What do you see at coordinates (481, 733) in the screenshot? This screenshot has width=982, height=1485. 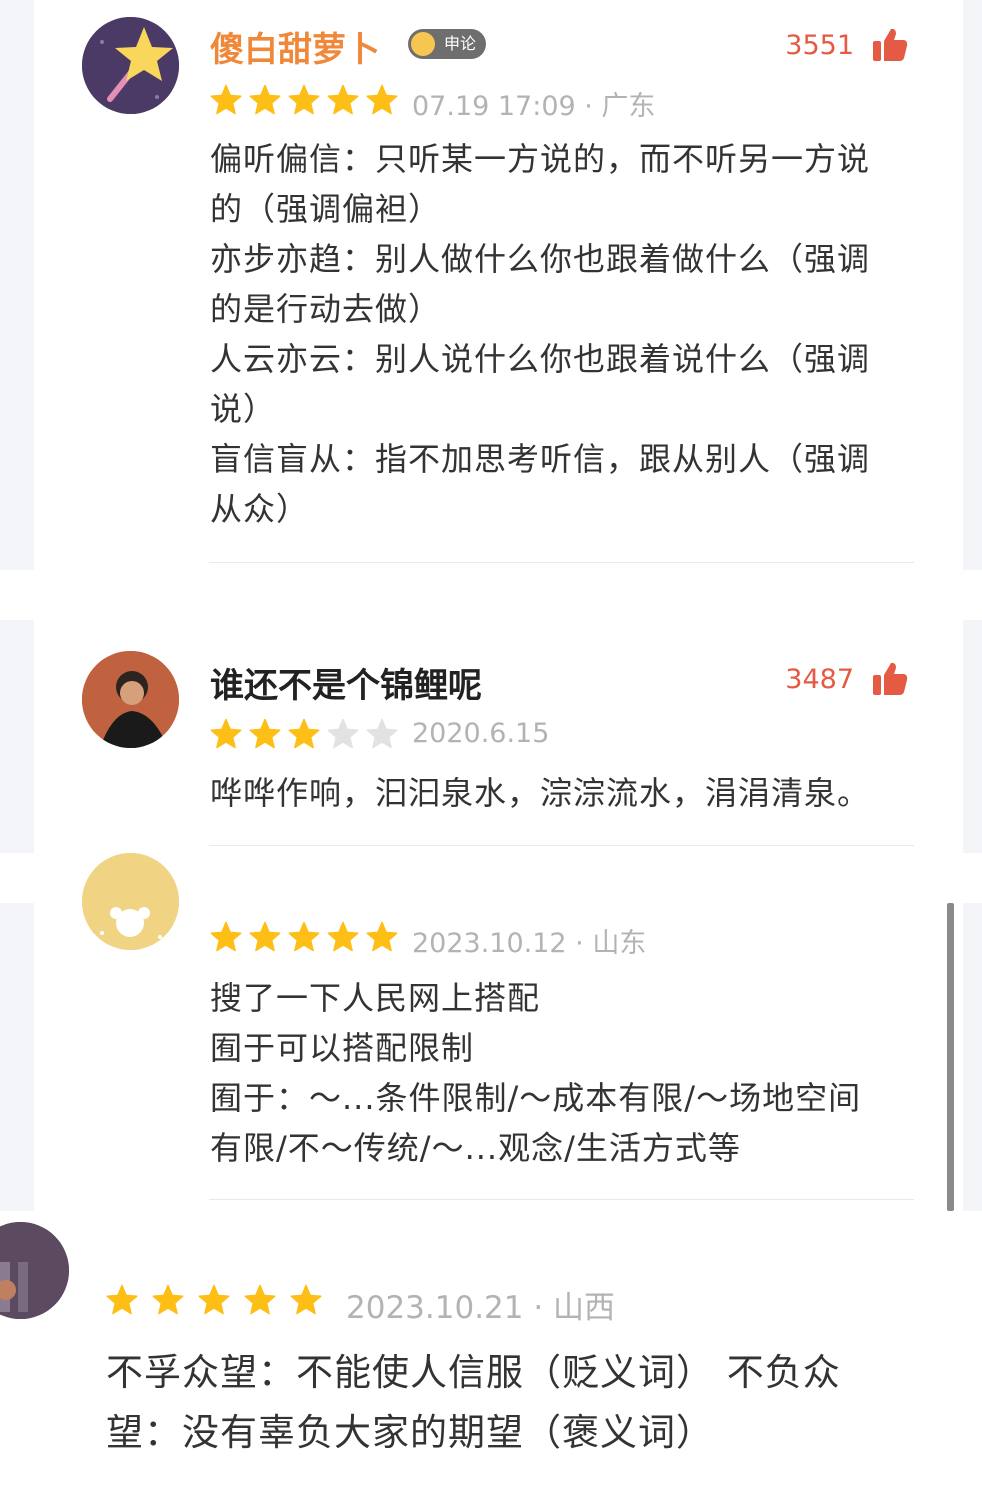 I see `comment-meta: 2020.6.15` at bounding box center [481, 733].